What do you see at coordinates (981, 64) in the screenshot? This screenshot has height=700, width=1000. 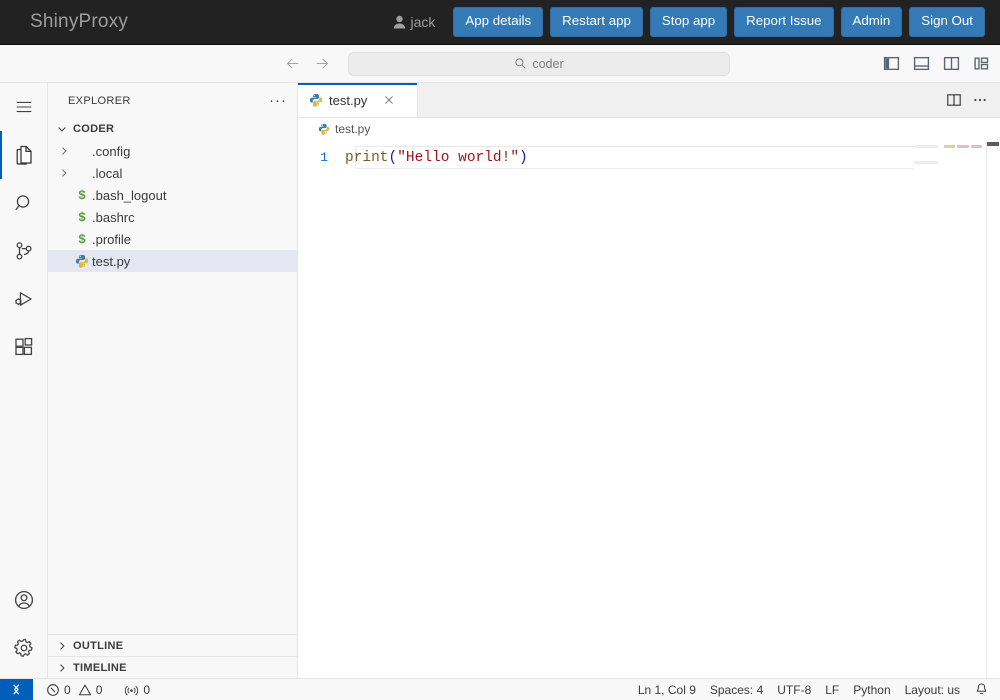 I see `layout-customize-icon` at bounding box center [981, 64].